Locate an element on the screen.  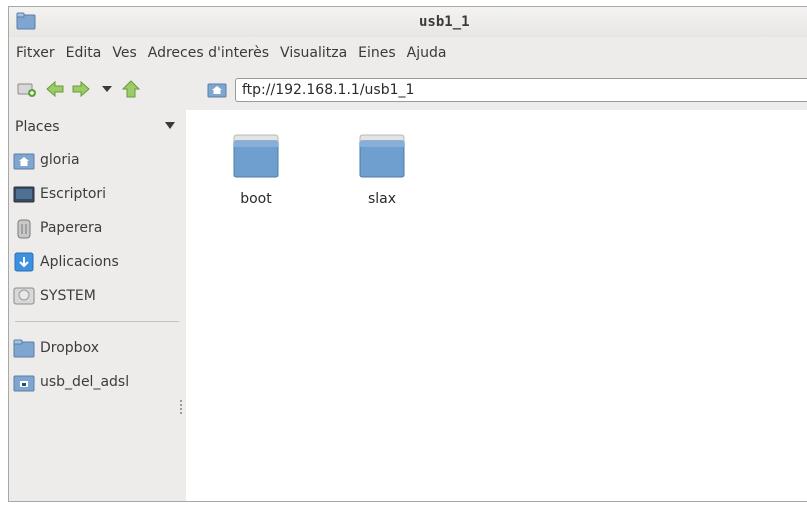
sidebar-item-label: Paperera is located at coordinates (71, 228).